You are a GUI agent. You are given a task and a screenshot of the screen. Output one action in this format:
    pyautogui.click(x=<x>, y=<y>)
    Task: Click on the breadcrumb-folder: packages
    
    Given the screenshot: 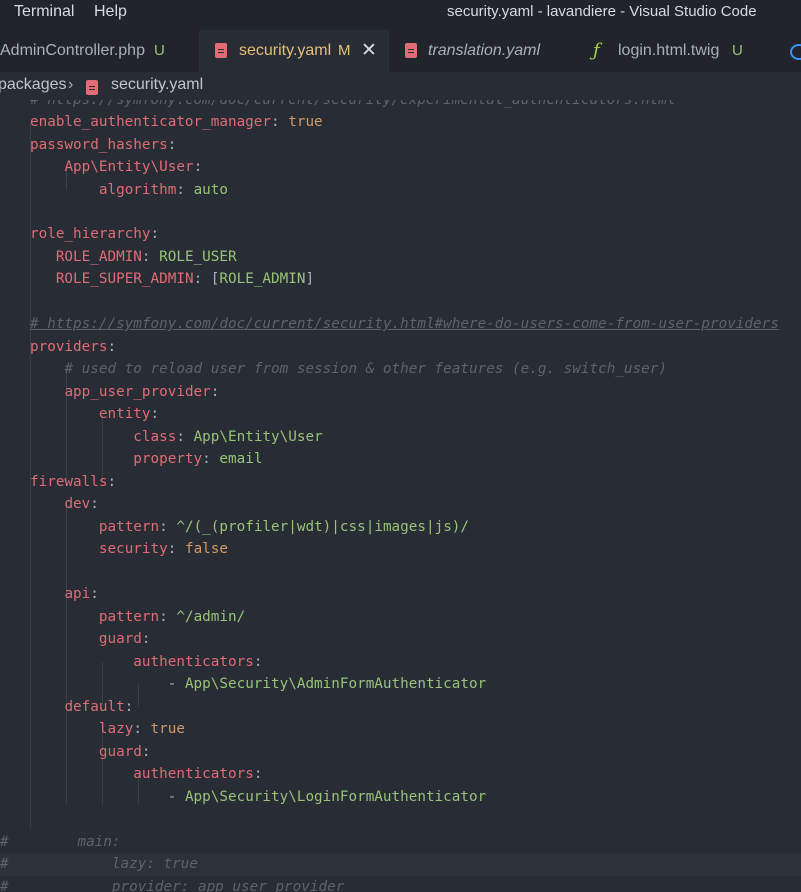 What is the action you would take?
    pyautogui.click(x=33, y=85)
    